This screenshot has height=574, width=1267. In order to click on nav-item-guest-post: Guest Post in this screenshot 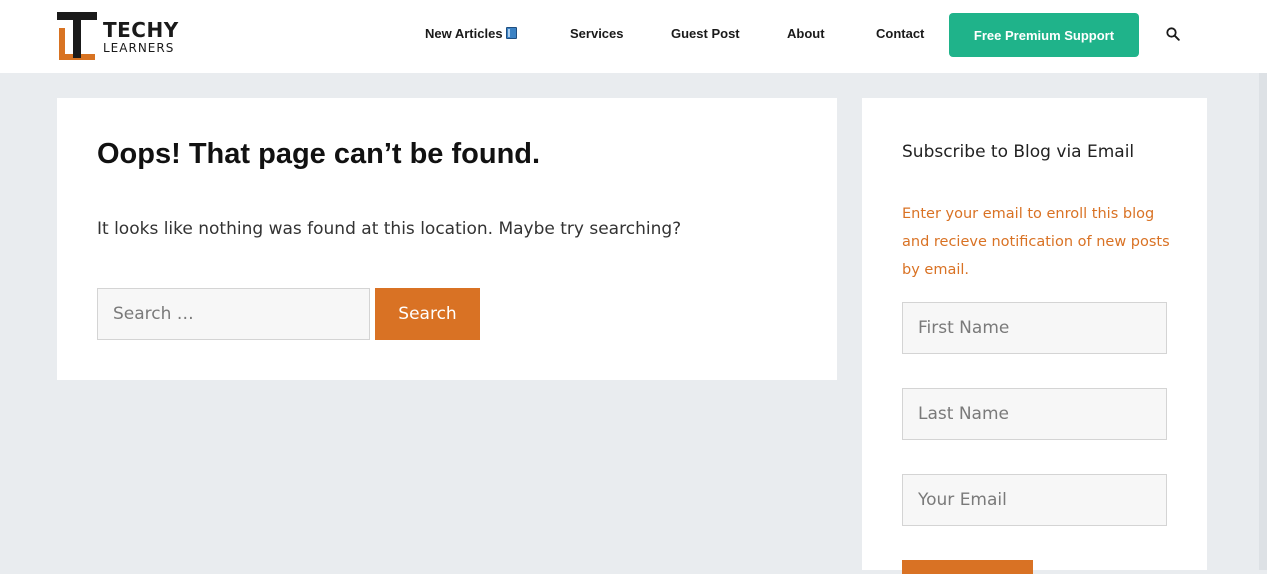, I will do `click(705, 33)`.